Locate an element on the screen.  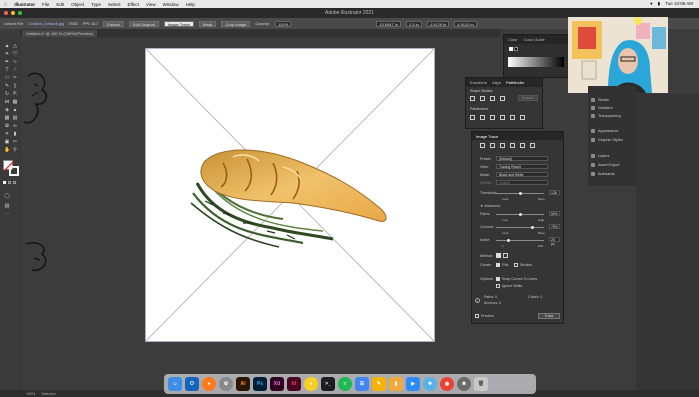
width-tool-icon: ⋈ is located at coordinates (7, 102).